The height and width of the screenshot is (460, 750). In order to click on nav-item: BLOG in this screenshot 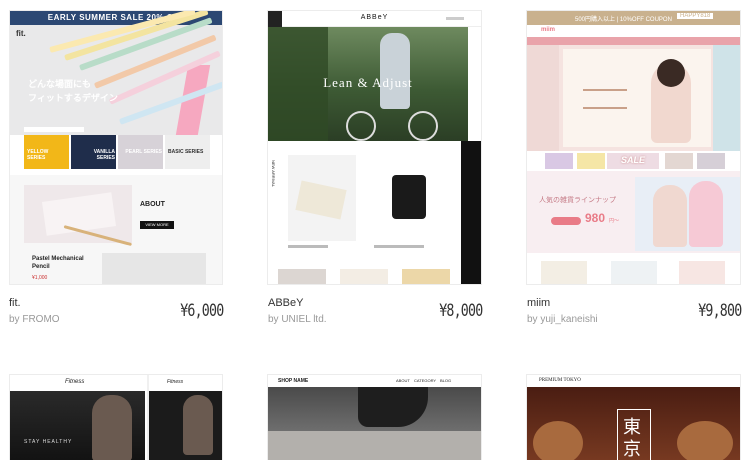, I will do `click(445, 380)`.